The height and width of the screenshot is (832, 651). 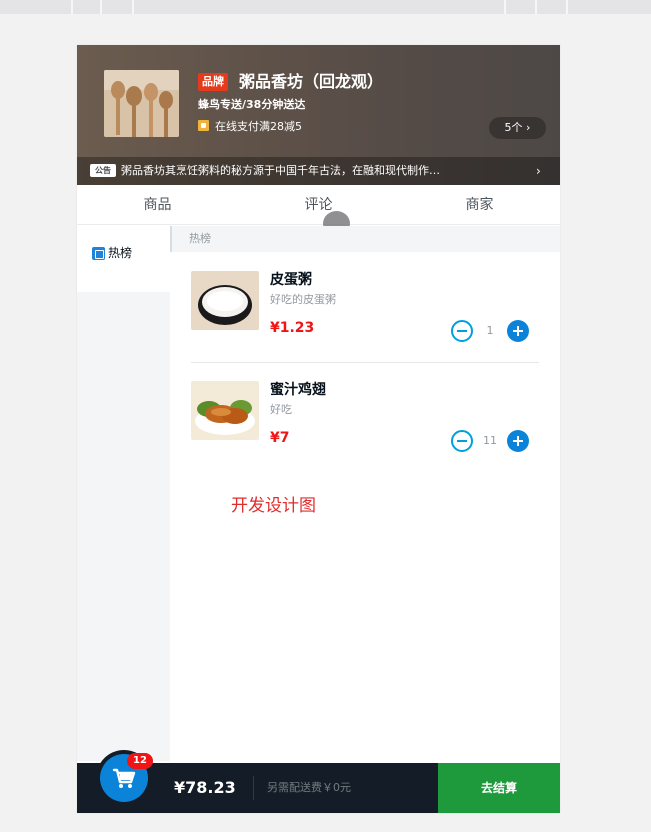 I want to click on food-name: 皮蛋粥, so click(x=291, y=280).